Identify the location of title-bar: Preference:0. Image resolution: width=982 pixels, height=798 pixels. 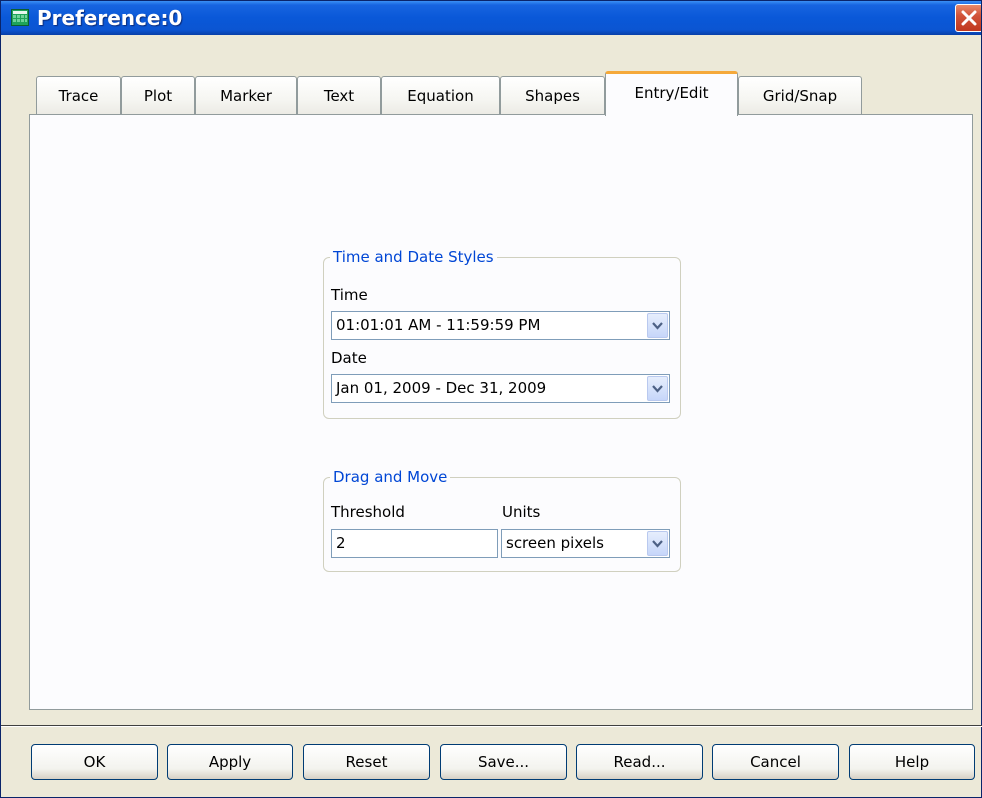
(491, 18).